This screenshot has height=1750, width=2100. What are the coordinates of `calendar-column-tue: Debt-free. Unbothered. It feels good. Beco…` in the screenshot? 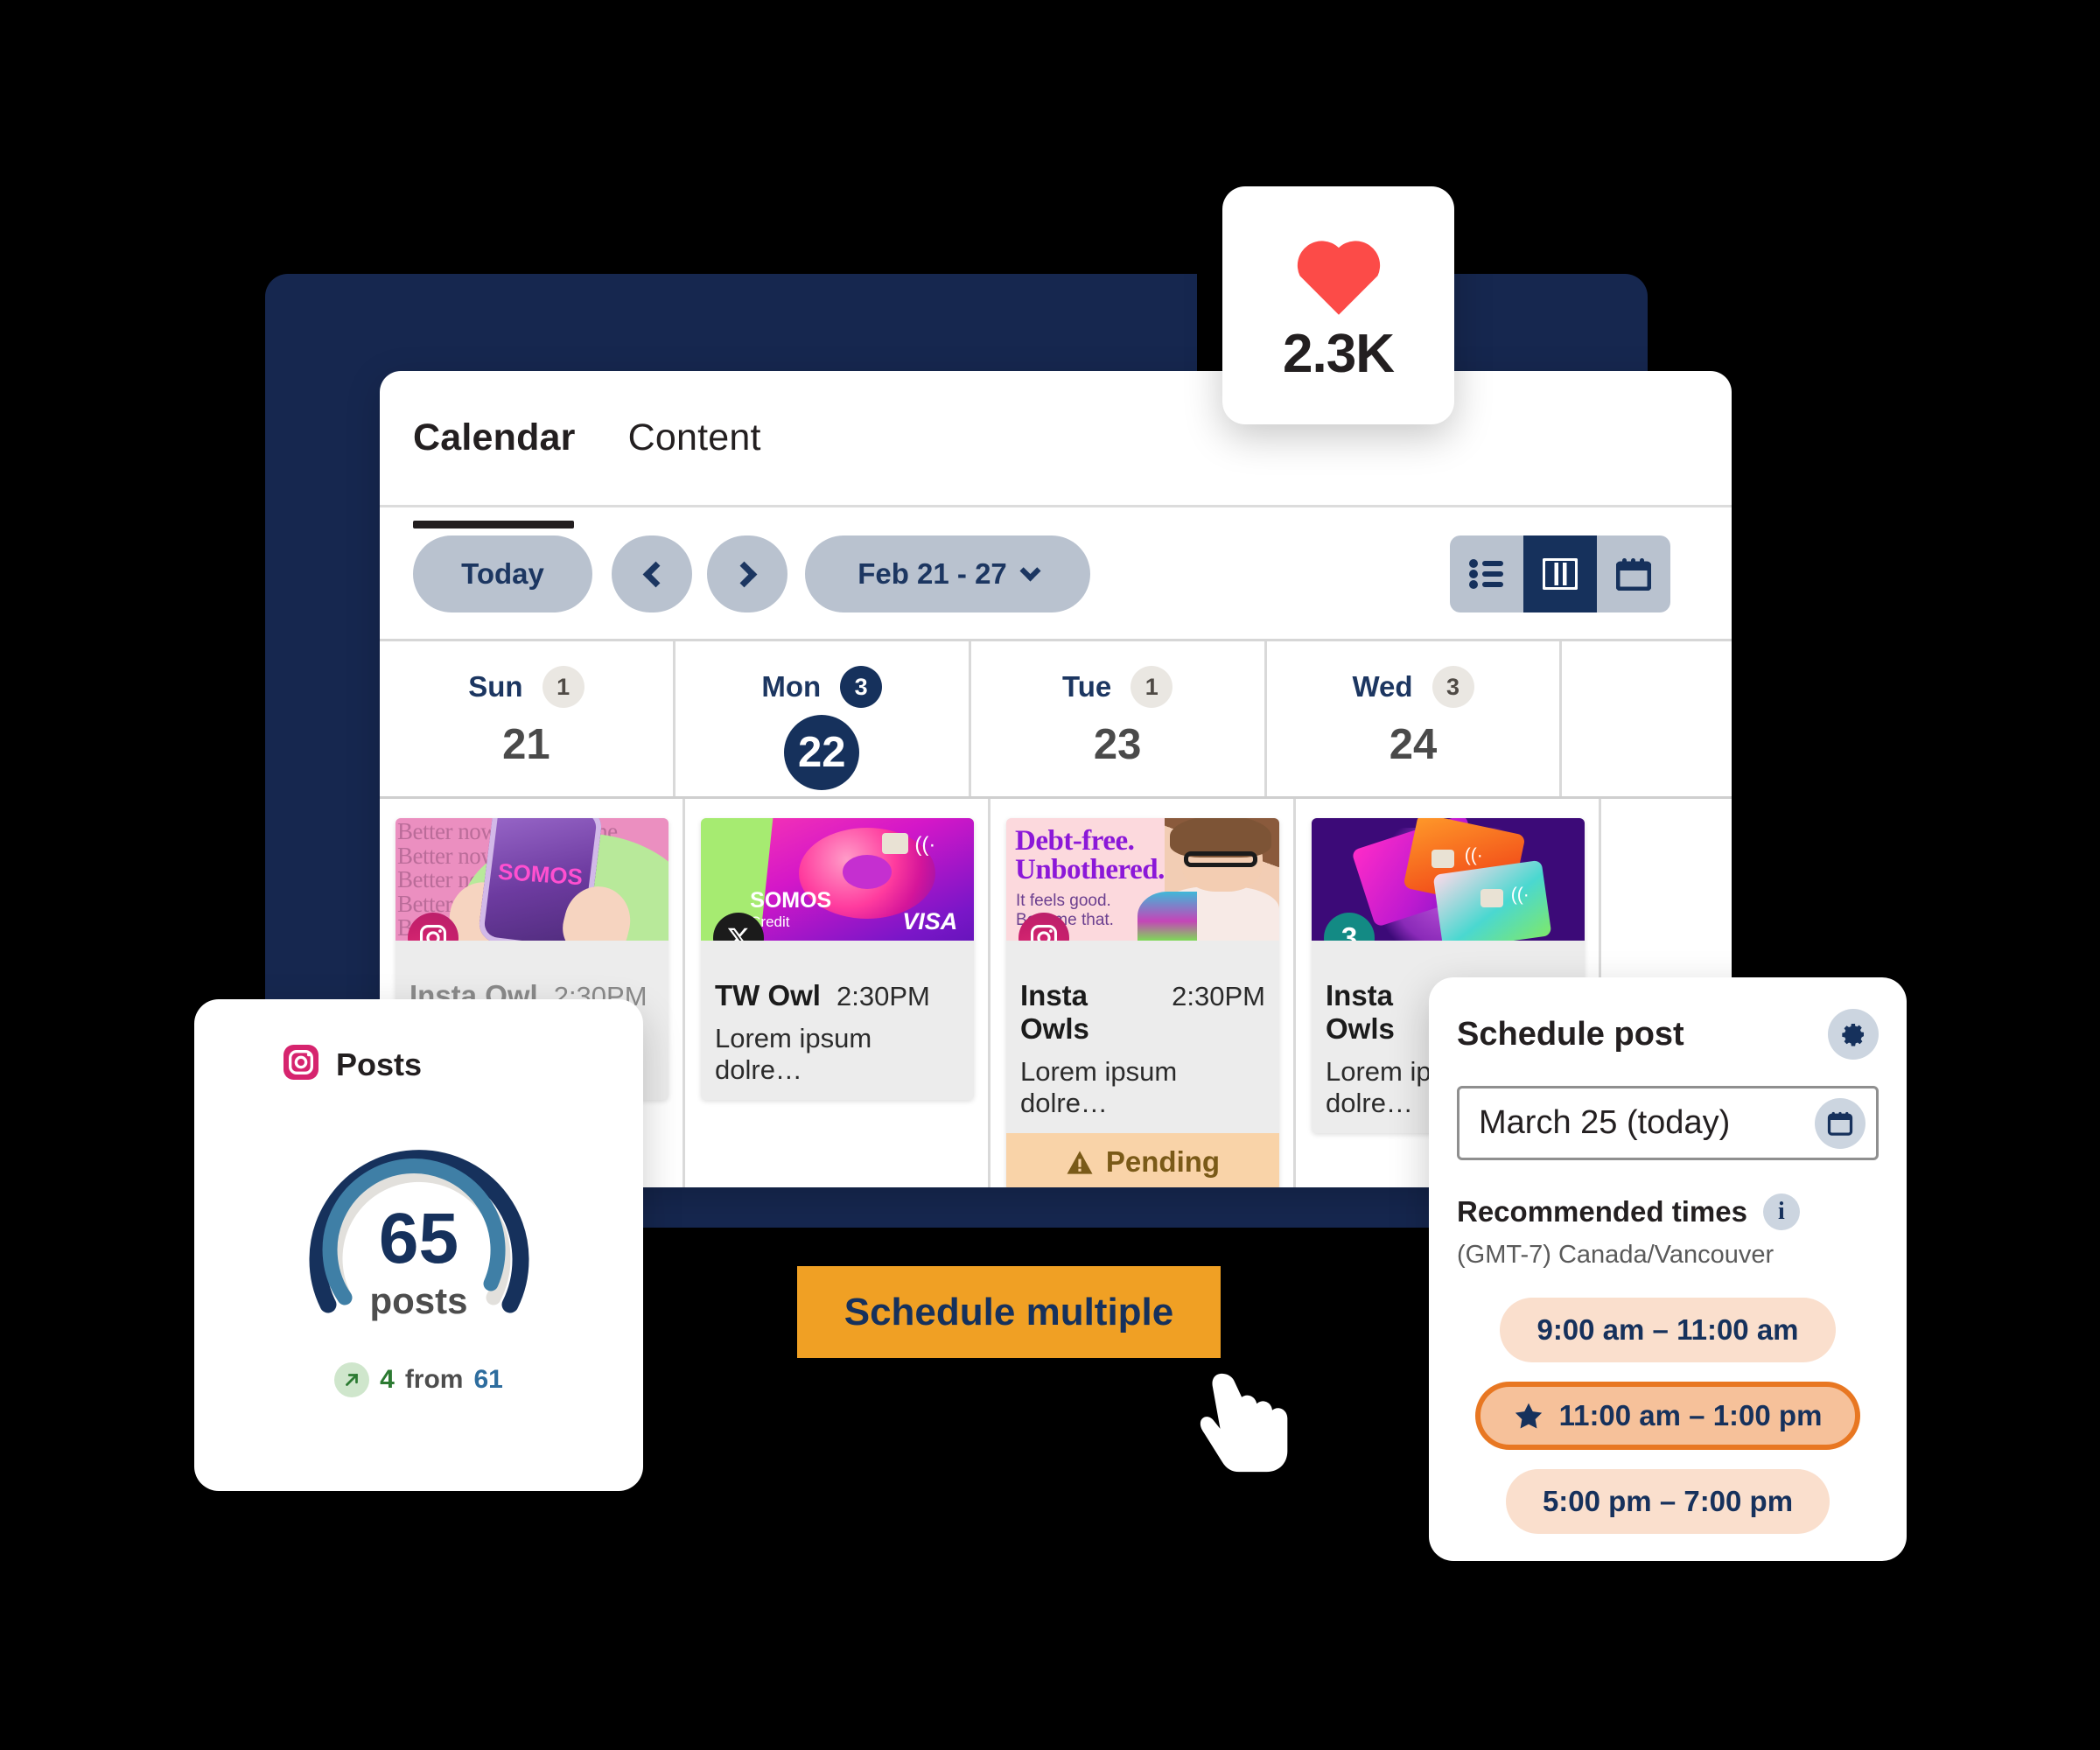 It's located at (1143, 993).